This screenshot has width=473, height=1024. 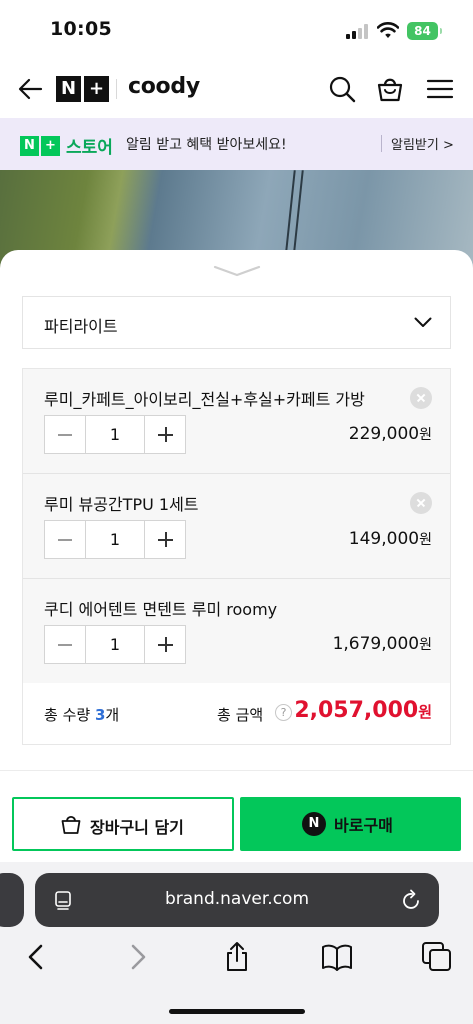 What do you see at coordinates (384, 434) in the screenshot?
I see `item-price-value: 229,000` at bounding box center [384, 434].